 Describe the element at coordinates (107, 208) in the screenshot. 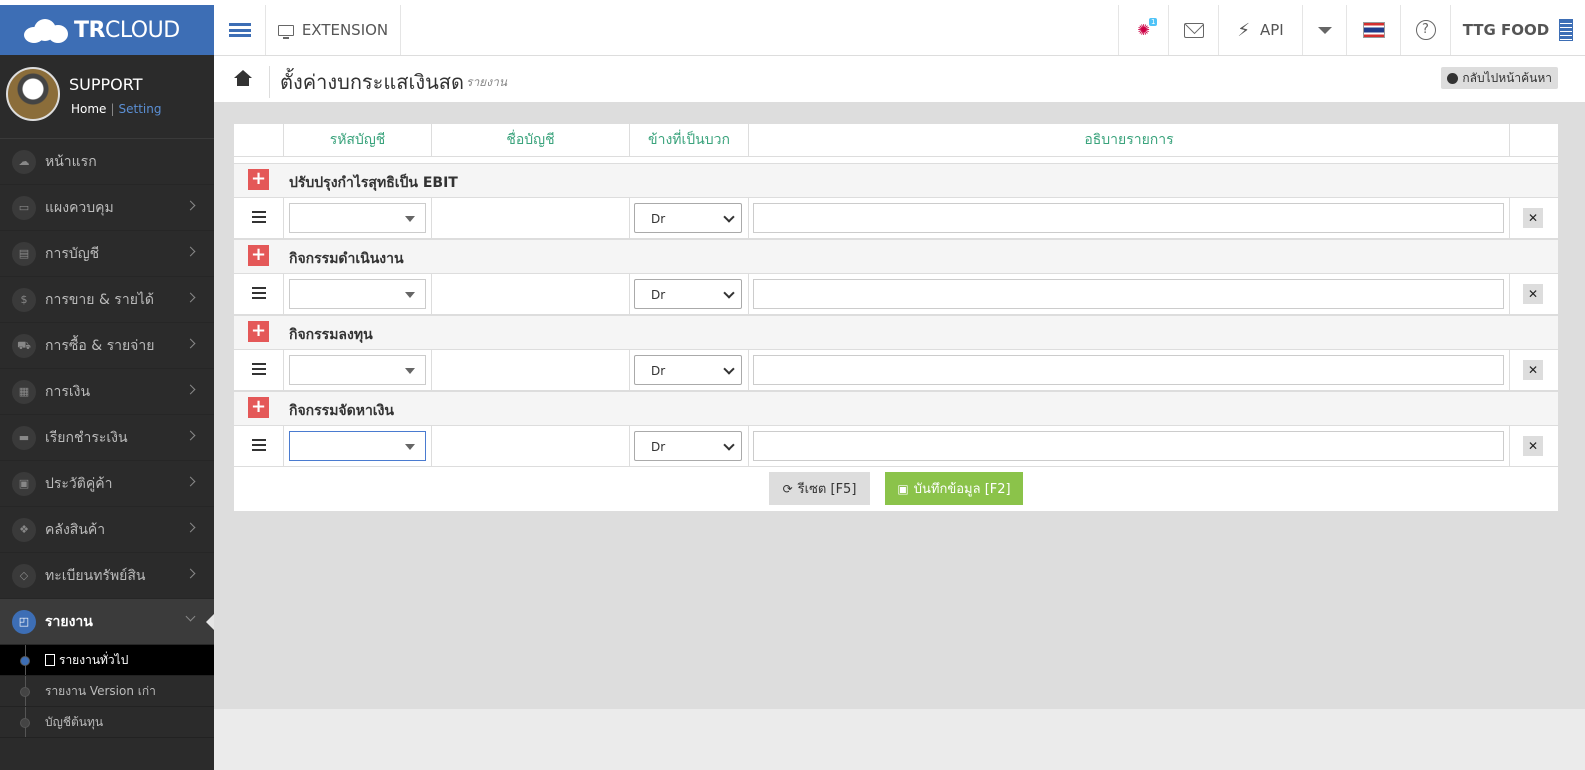

I see `sidebar-item-1: ▭ แผงควบคุม` at that location.